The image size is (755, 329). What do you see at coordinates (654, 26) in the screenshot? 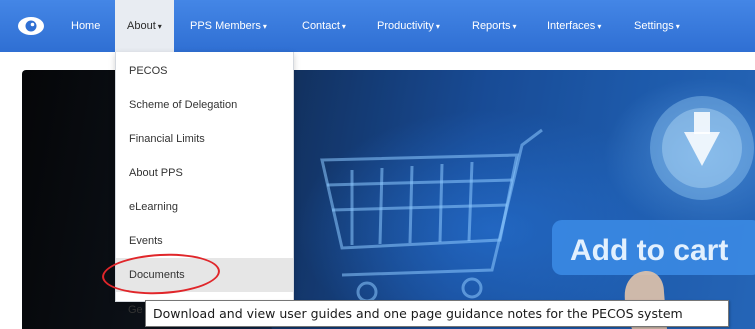
I see `nav-settings-label: Settings` at bounding box center [654, 26].